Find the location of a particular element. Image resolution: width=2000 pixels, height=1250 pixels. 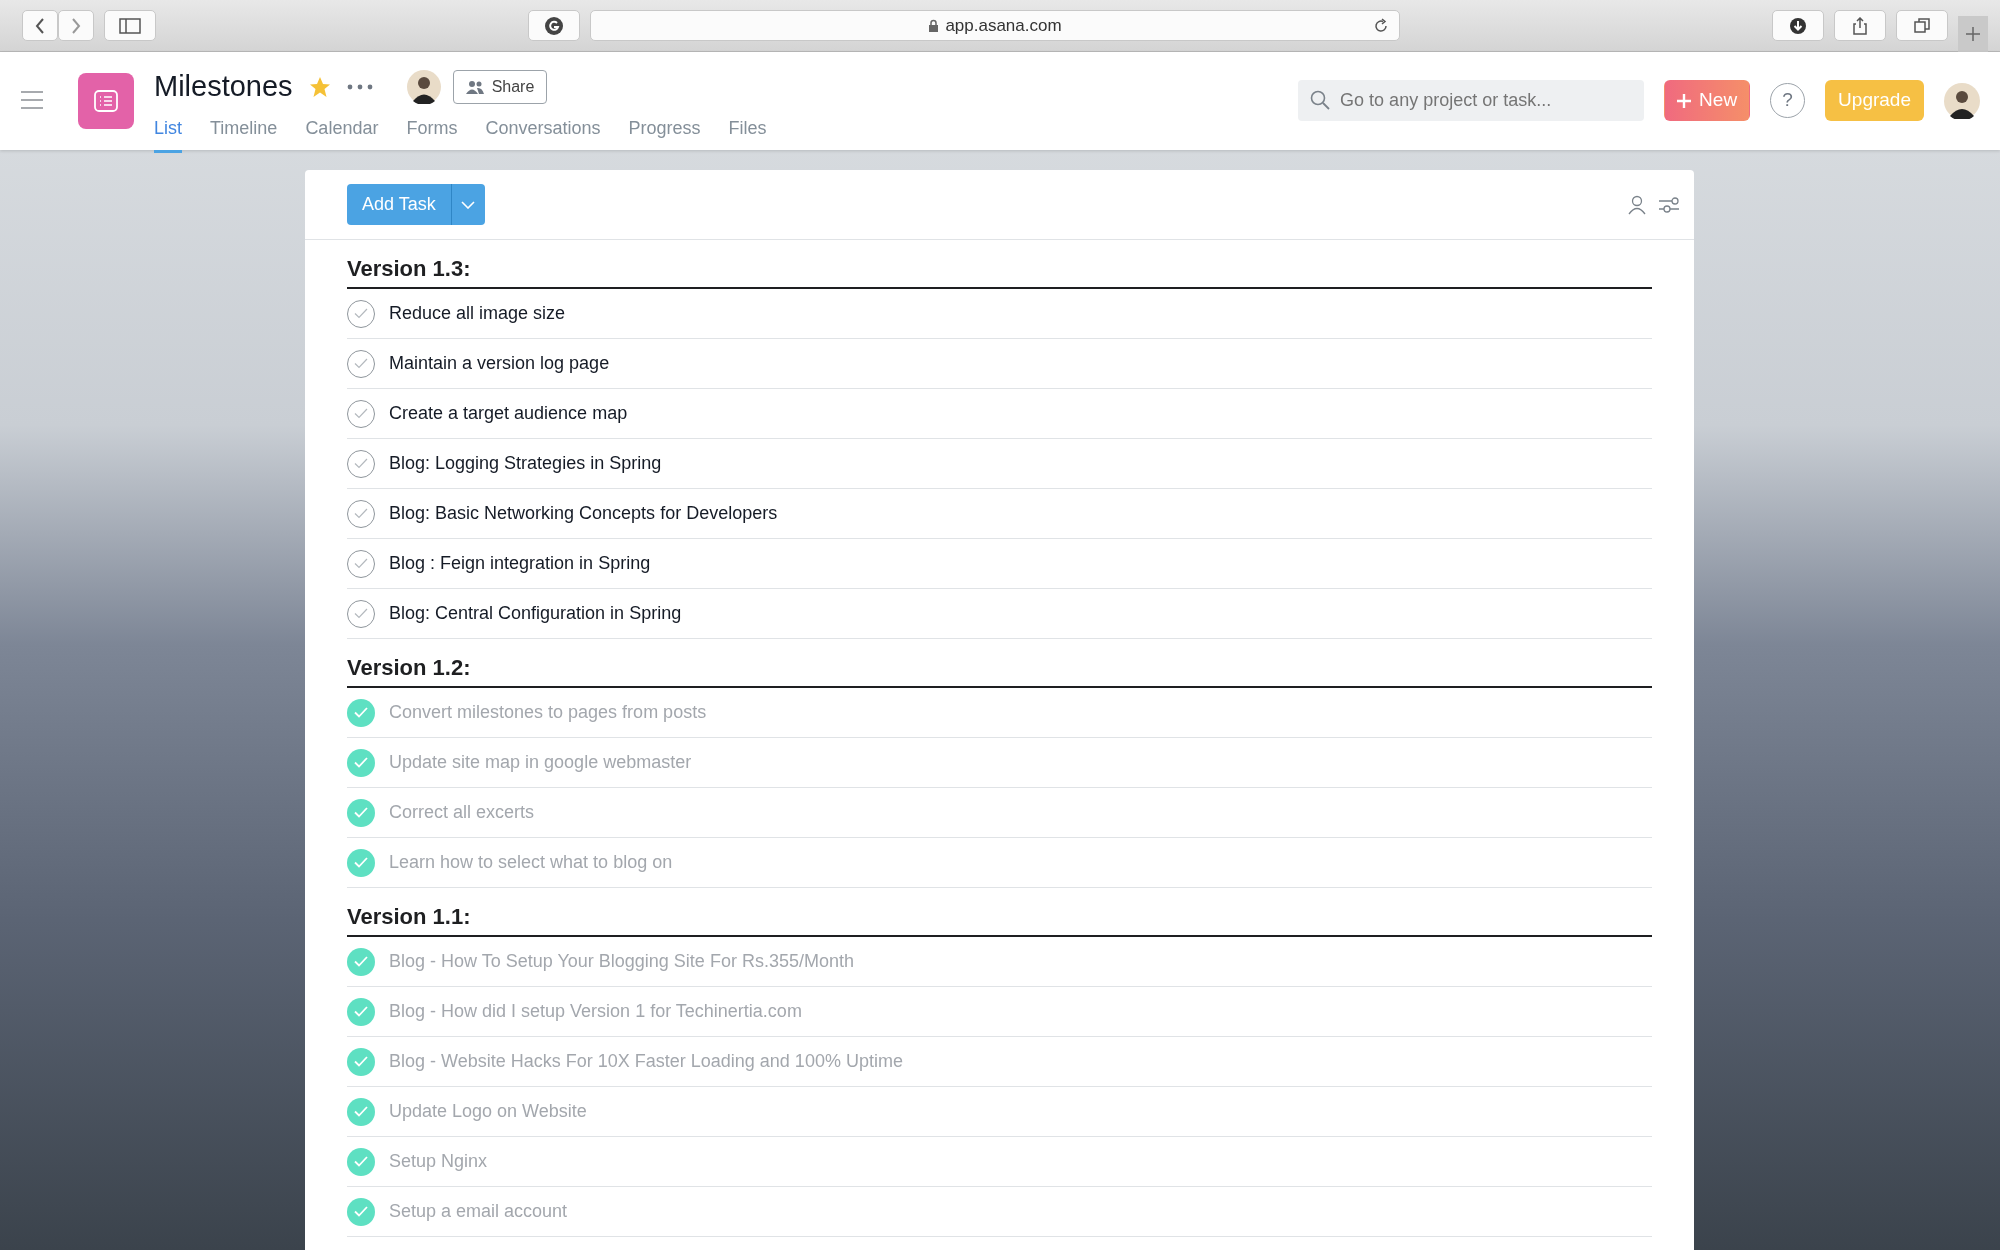

forward-icon is located at coordinates (76, 25).